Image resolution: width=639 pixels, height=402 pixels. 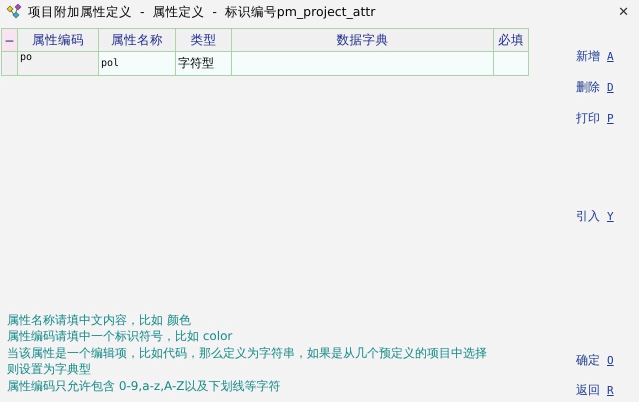 I want to click on column-header: 数据字典, so click(x=363, y=40).